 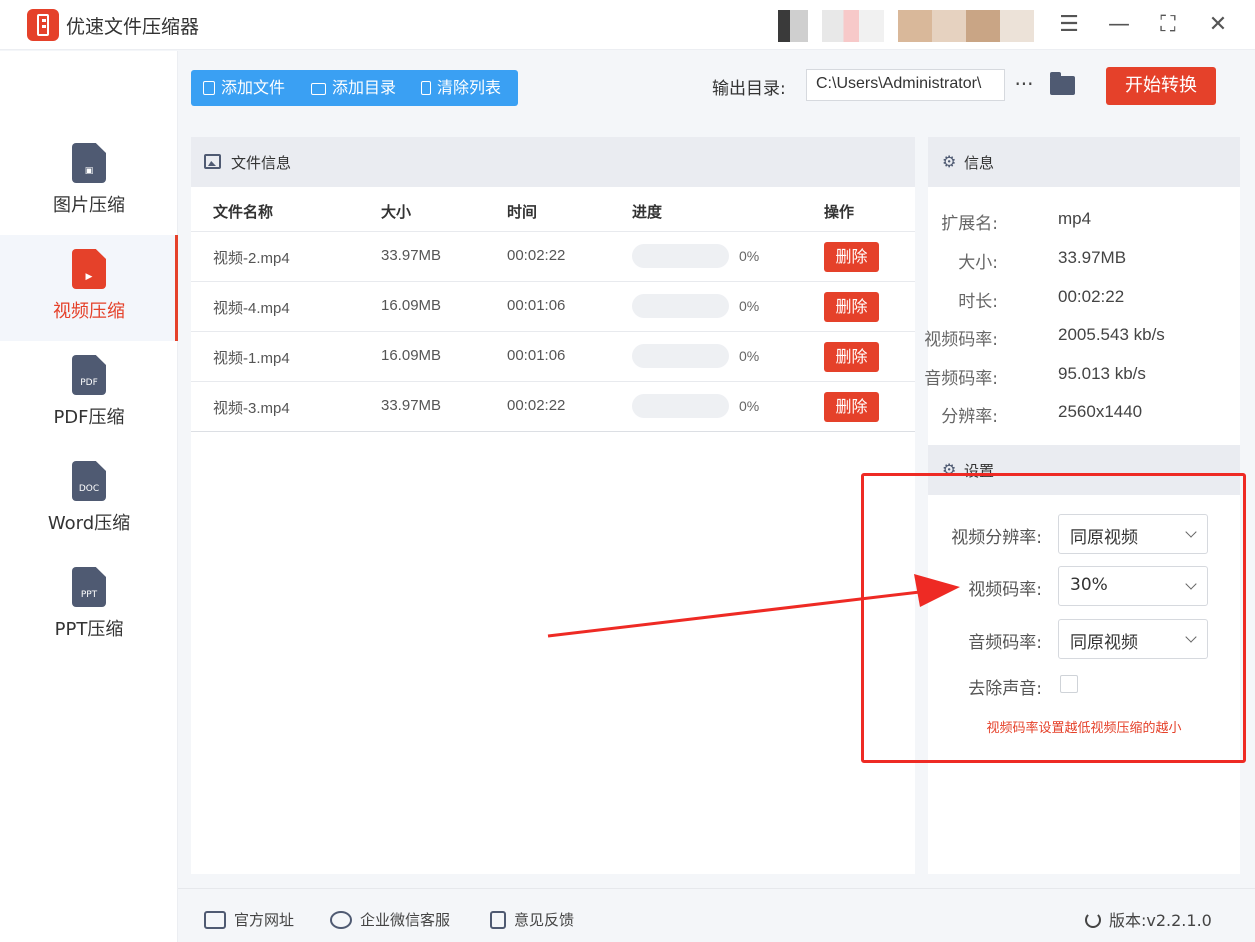 I want to click on file-name: 视频-1.mp4, so click(x=251, y=358).